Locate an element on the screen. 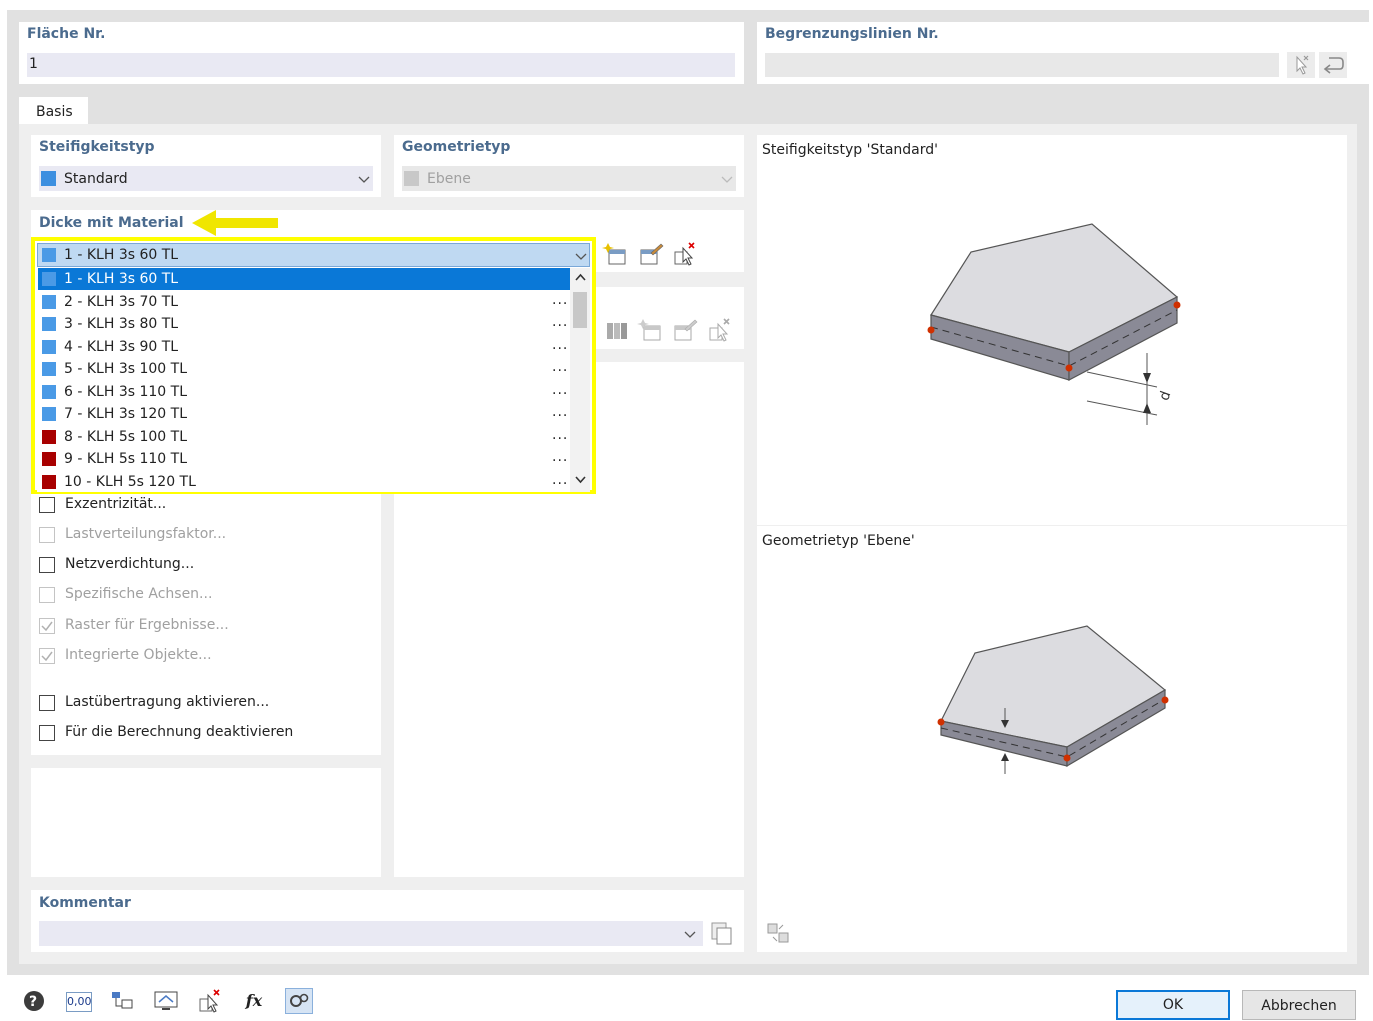  value-display-icon: 0,00 is located at coordinates (79, 1002).